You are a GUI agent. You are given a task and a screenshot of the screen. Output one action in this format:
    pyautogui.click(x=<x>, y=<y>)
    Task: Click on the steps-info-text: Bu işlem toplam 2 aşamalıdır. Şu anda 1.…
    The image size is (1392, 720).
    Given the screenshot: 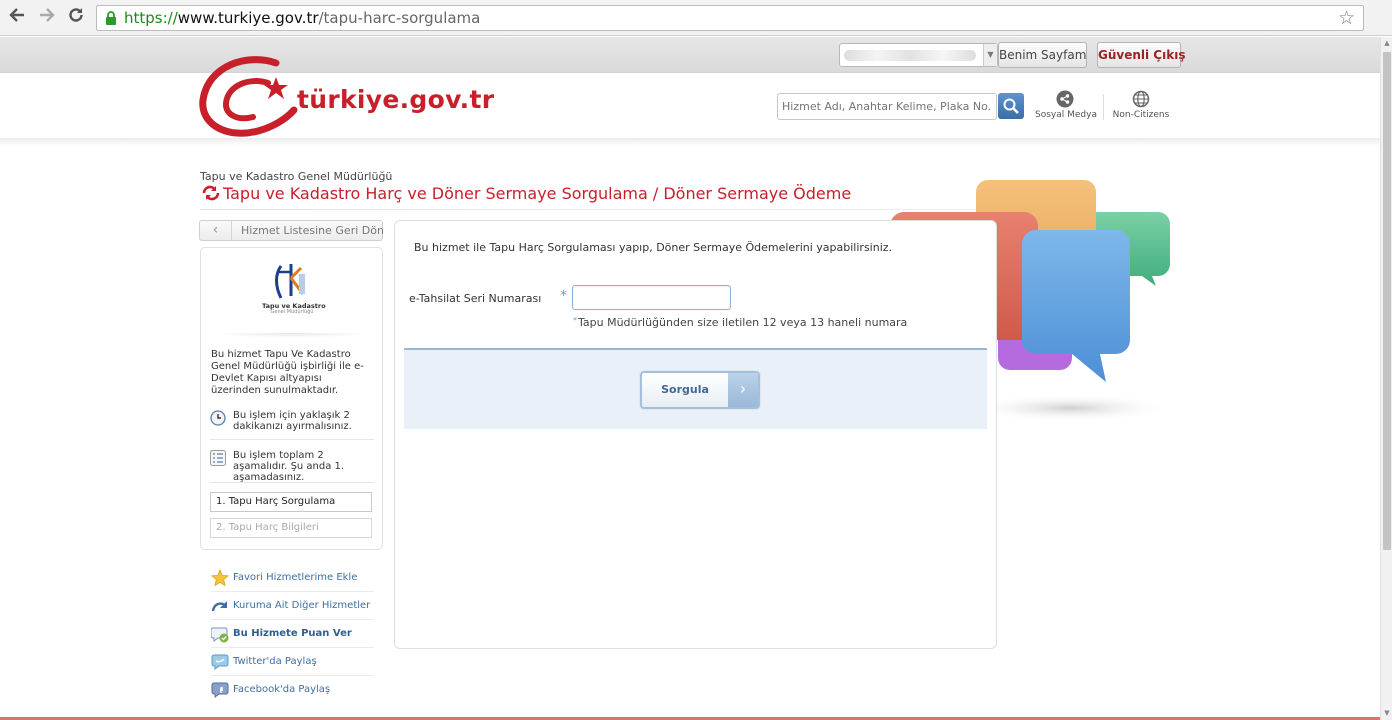 What is the action you would take?
    pyautogui.click(x=289, y=466)
    